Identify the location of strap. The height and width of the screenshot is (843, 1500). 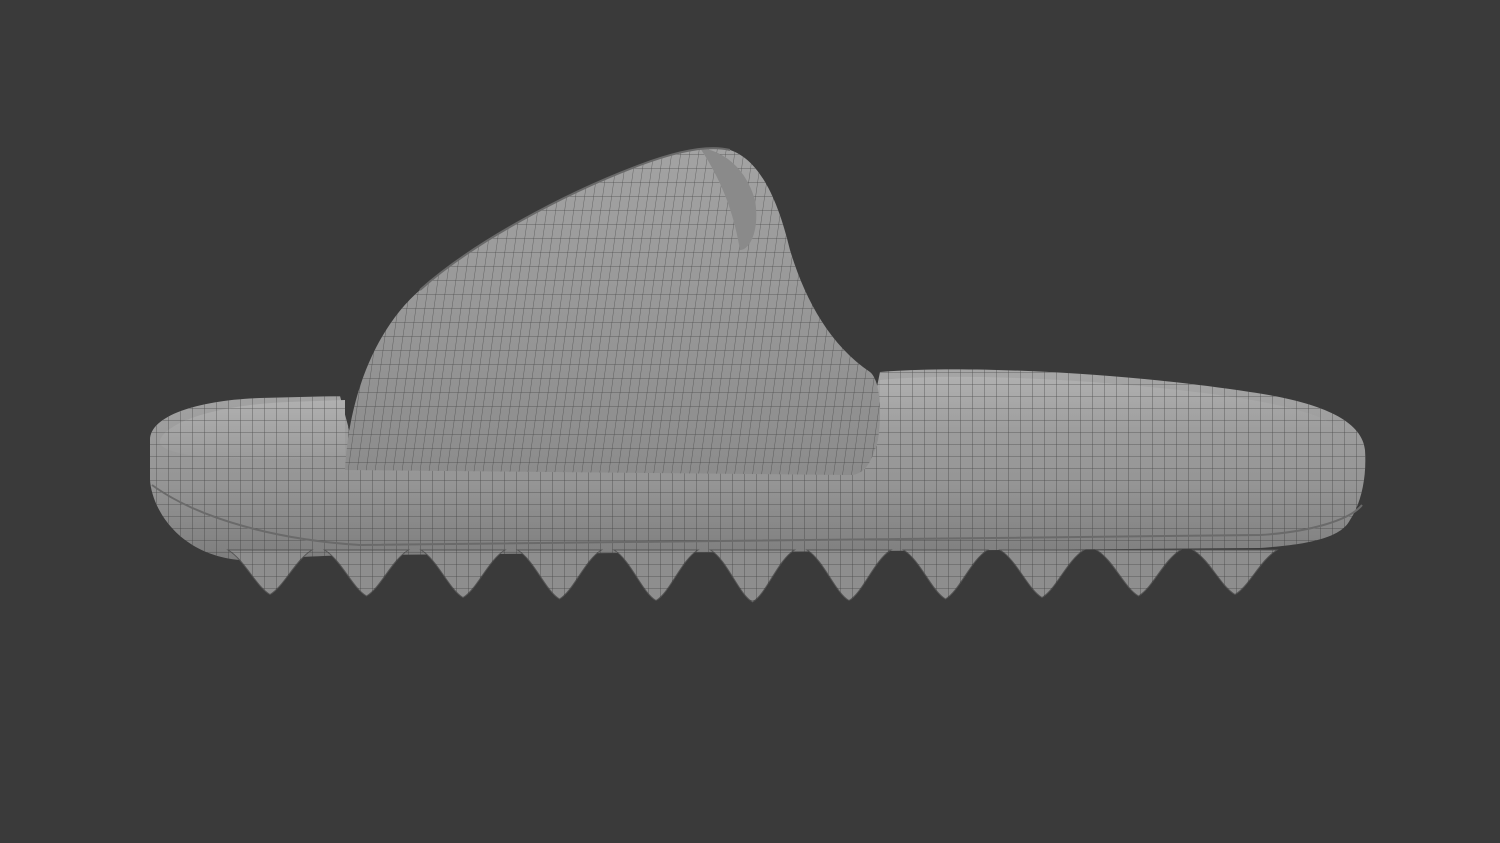
(612, 311).